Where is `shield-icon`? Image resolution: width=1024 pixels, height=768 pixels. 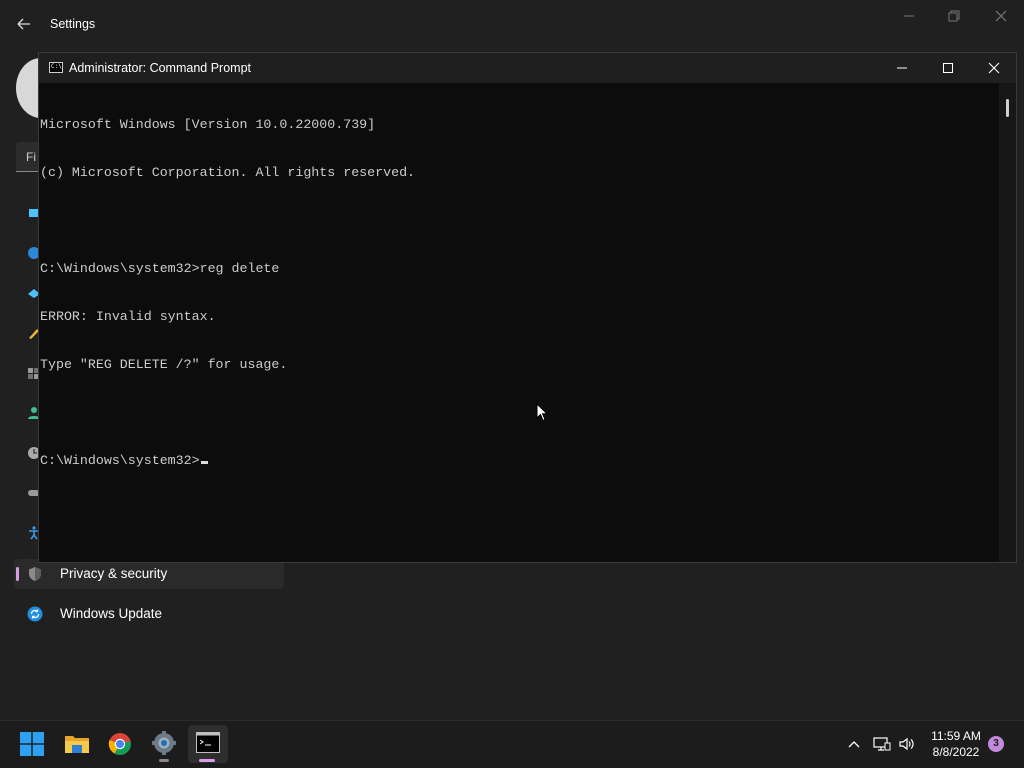 shield-icon is located at coordinates (35, 574).